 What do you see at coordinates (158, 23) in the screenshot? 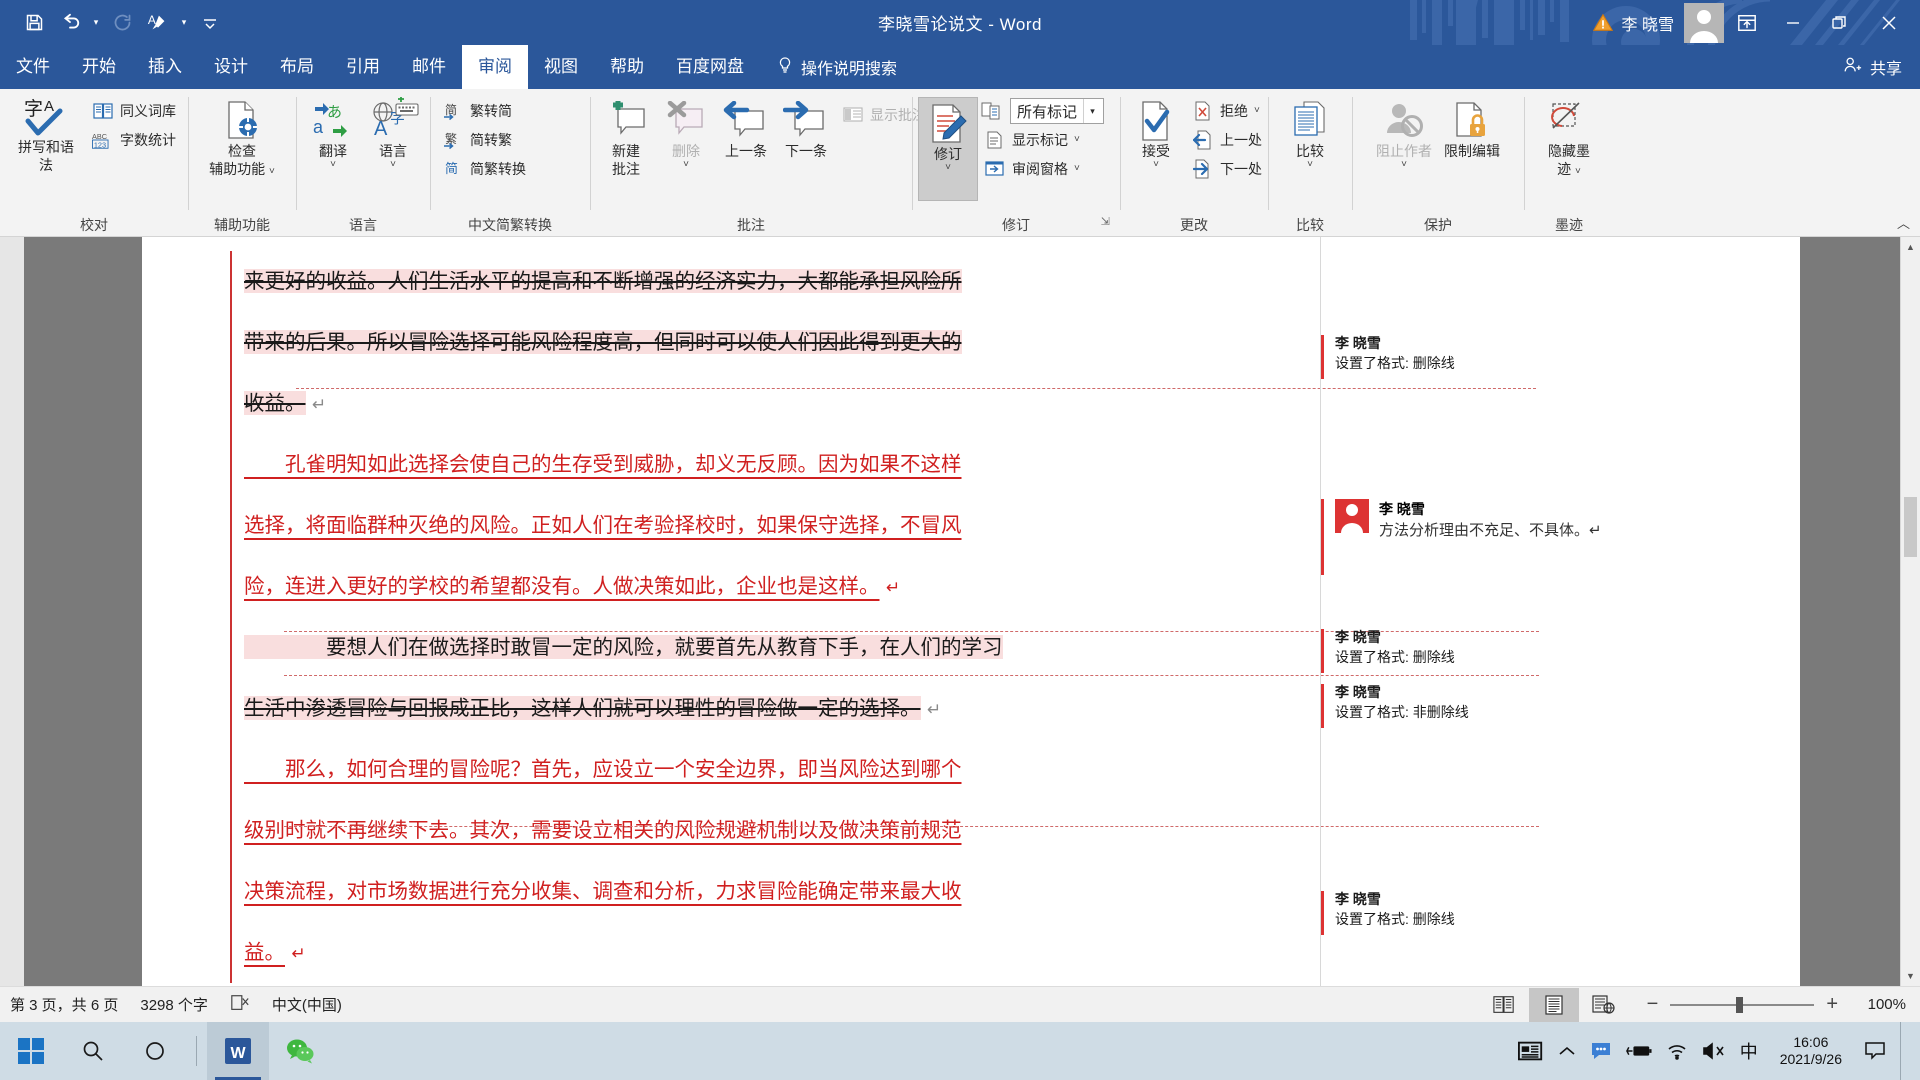
I see `format-painter-icon: A` at bounding box center [158, 23].